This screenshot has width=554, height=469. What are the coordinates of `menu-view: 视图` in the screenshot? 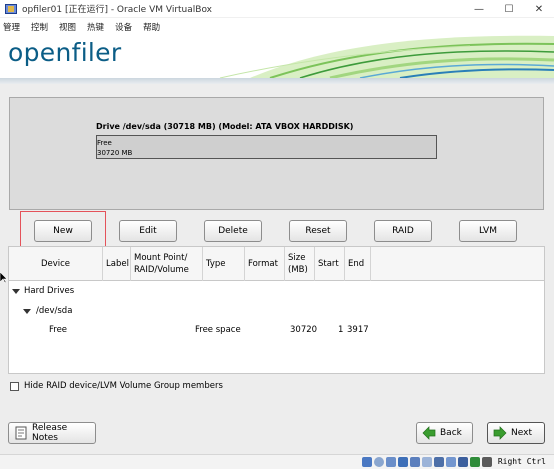 It's located at (67, 27).